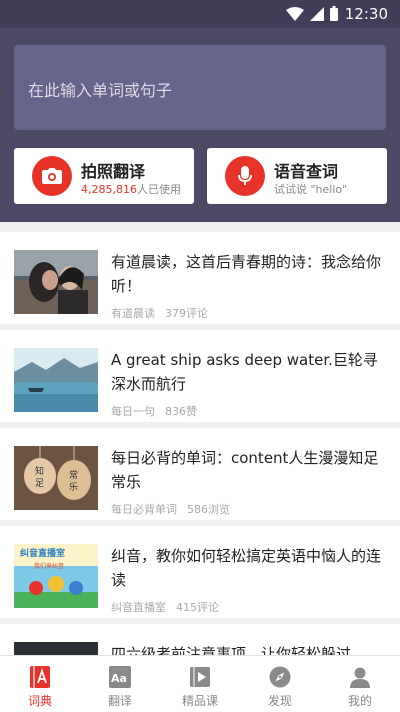  I want to click on feed-stat: 836赞, so click(181, 411).